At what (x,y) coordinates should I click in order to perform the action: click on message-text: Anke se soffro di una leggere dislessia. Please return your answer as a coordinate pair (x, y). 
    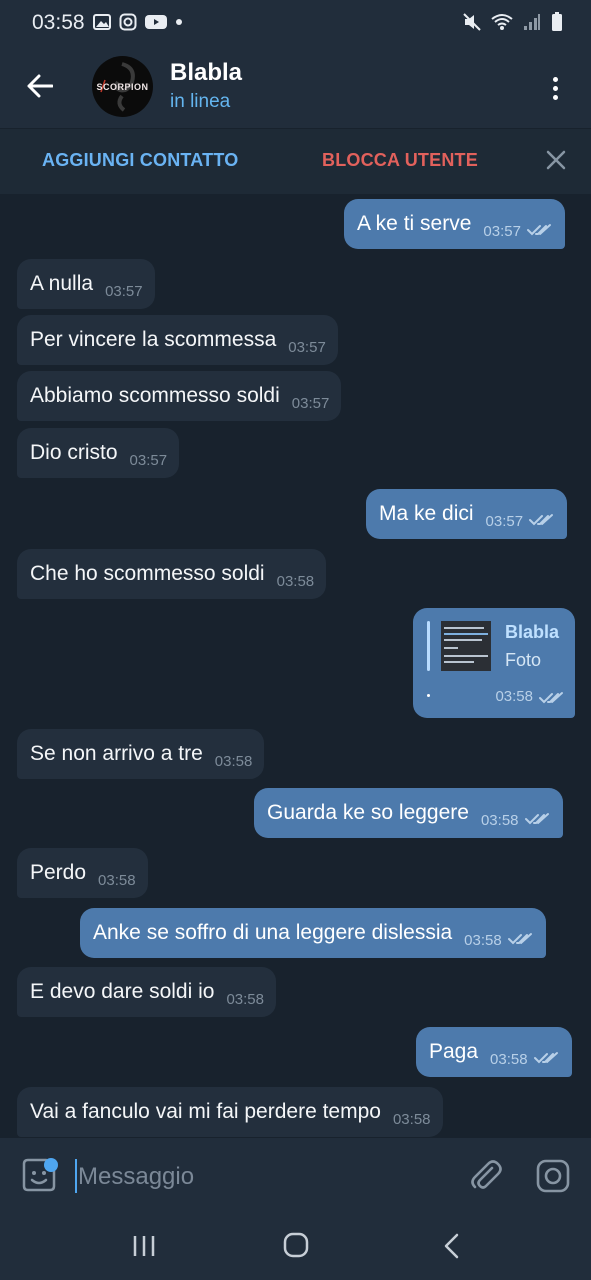
    Looking at the image, I should click on (273, 932).